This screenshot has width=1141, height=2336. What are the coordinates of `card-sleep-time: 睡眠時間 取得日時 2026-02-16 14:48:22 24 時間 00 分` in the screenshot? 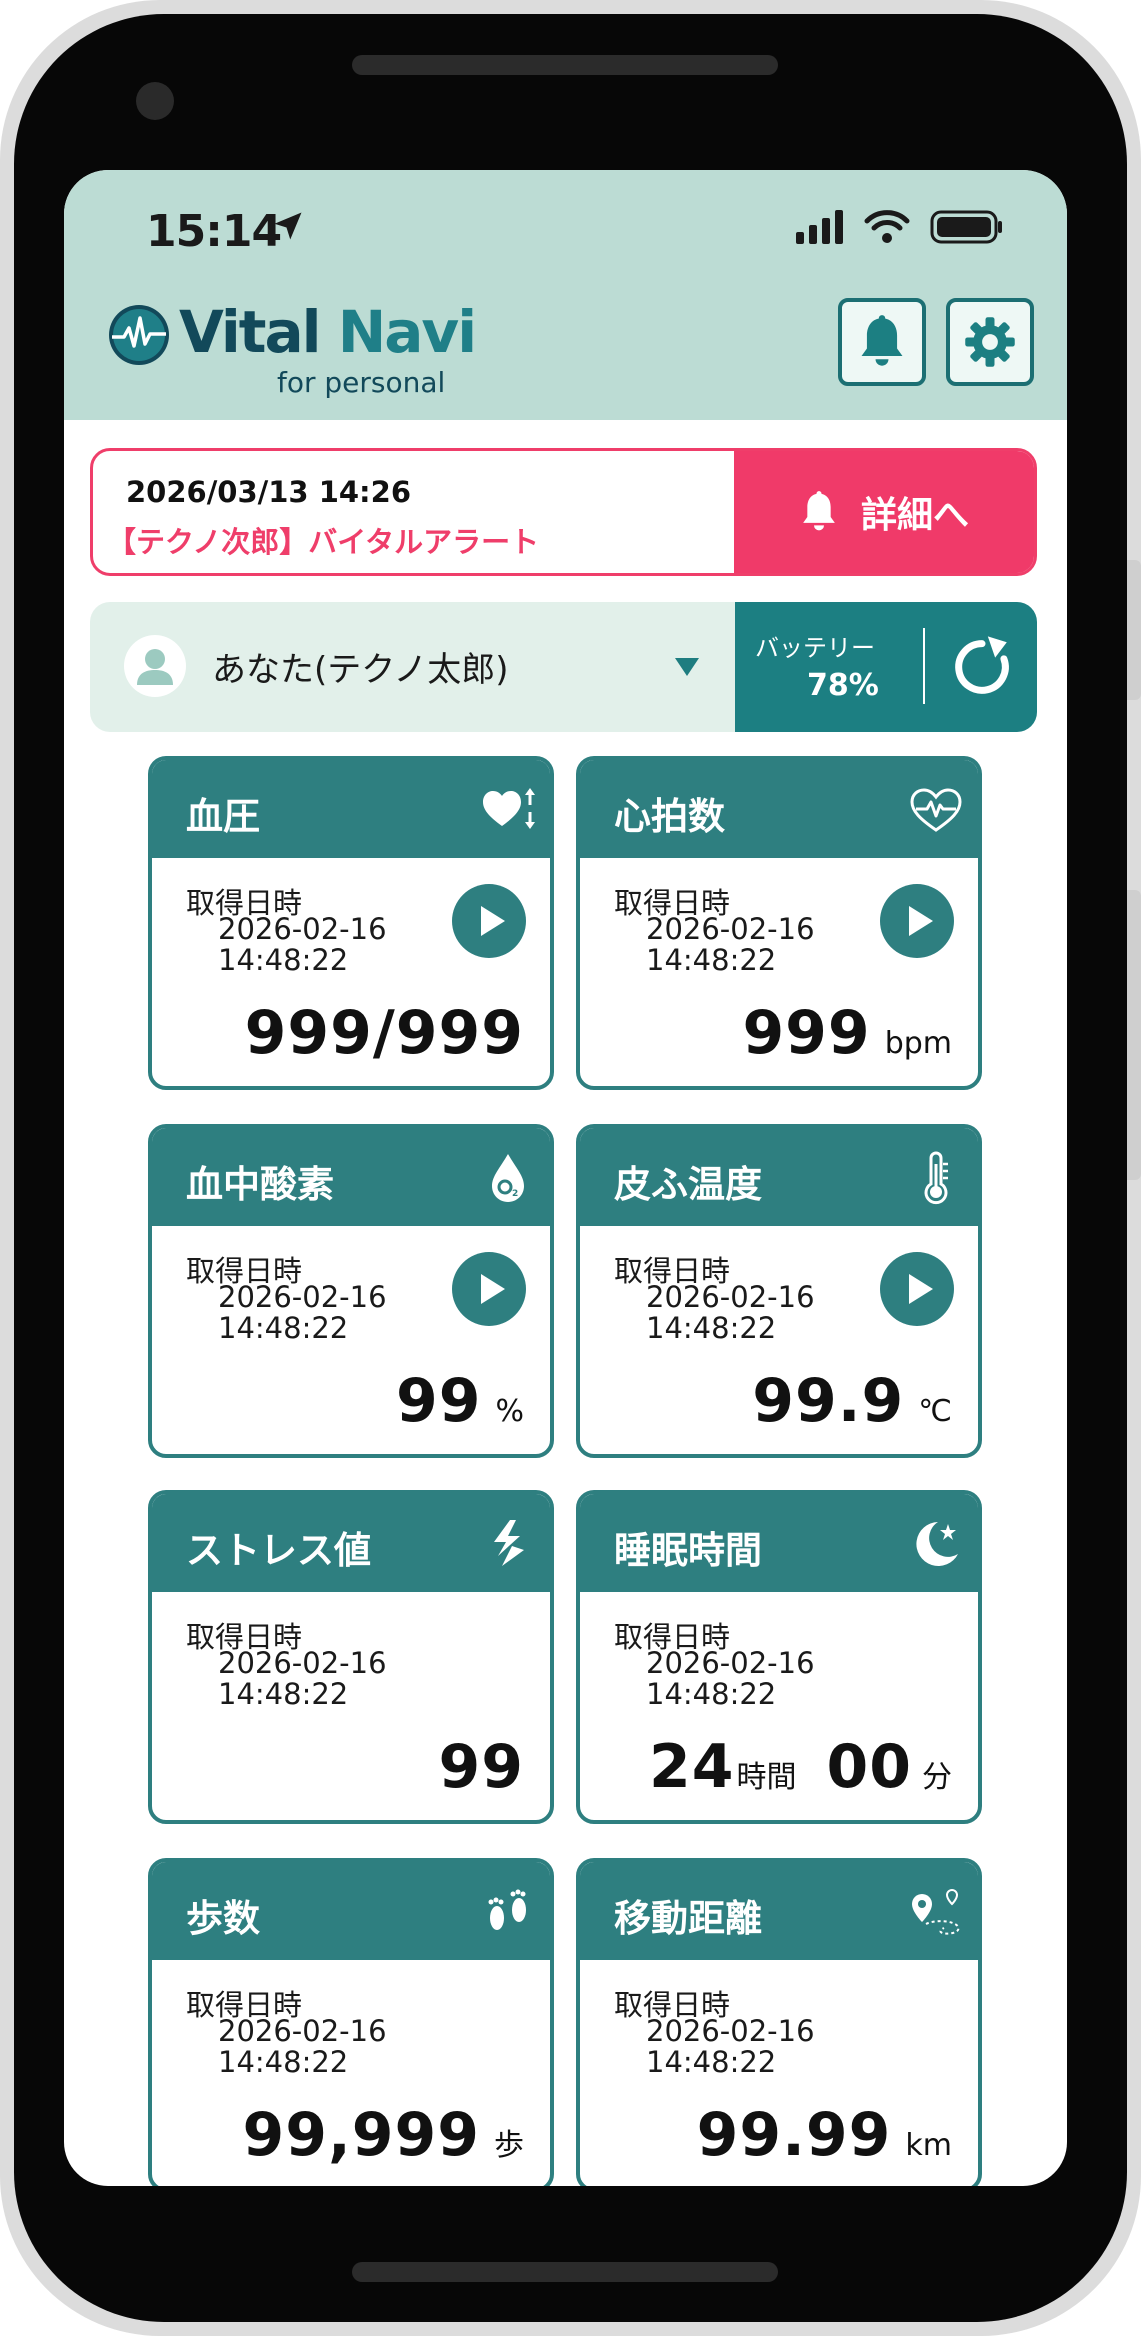 It's located at (779, 1657).